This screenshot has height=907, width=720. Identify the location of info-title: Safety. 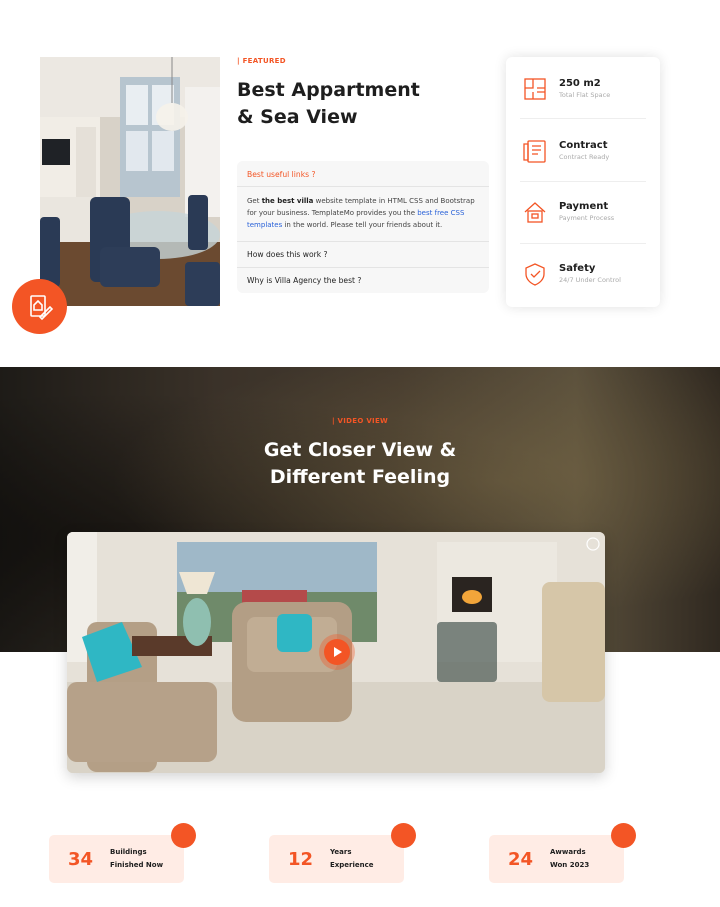
(577, 268).